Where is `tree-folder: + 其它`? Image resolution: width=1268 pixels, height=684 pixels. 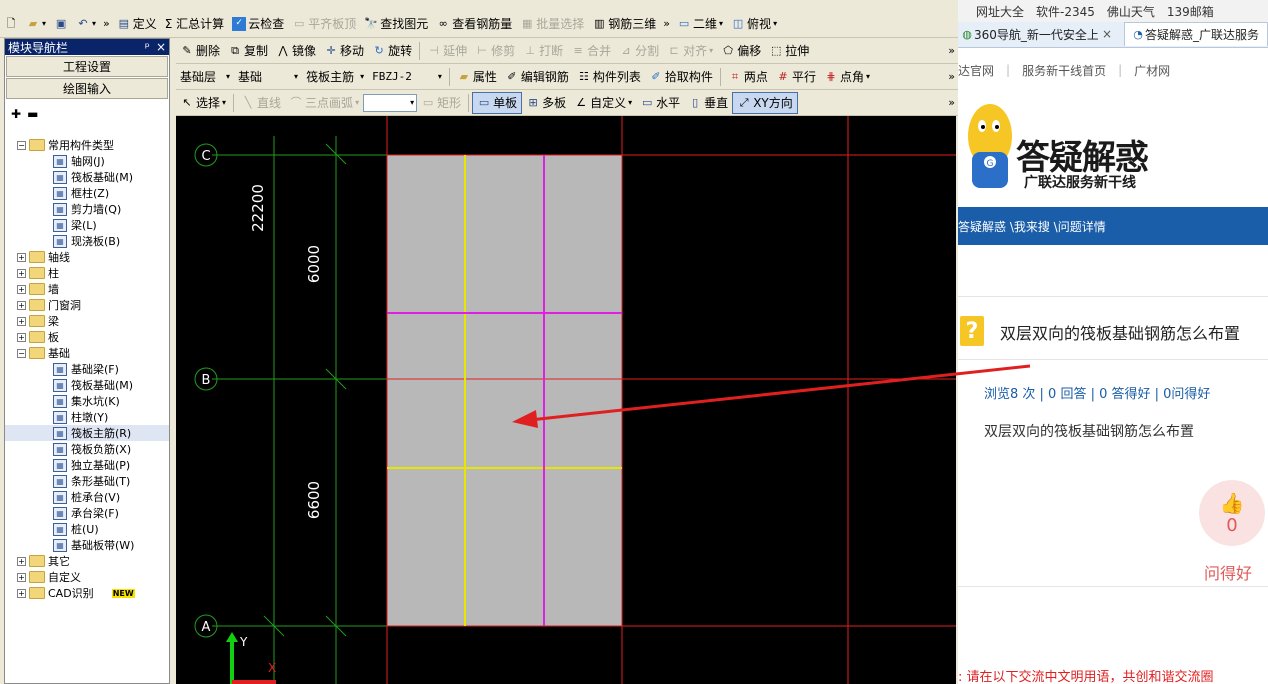
tree-folder: + 其它 is located at coordinates (87, 561).